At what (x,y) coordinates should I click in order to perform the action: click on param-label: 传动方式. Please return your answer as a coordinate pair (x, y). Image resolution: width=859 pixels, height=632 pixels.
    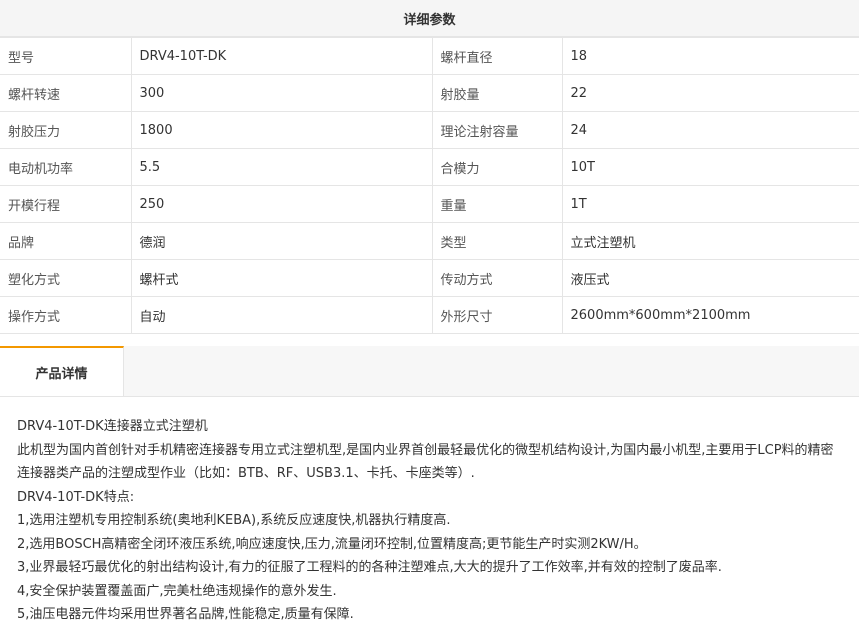
    Looking at the image, I should click on (497, 278).